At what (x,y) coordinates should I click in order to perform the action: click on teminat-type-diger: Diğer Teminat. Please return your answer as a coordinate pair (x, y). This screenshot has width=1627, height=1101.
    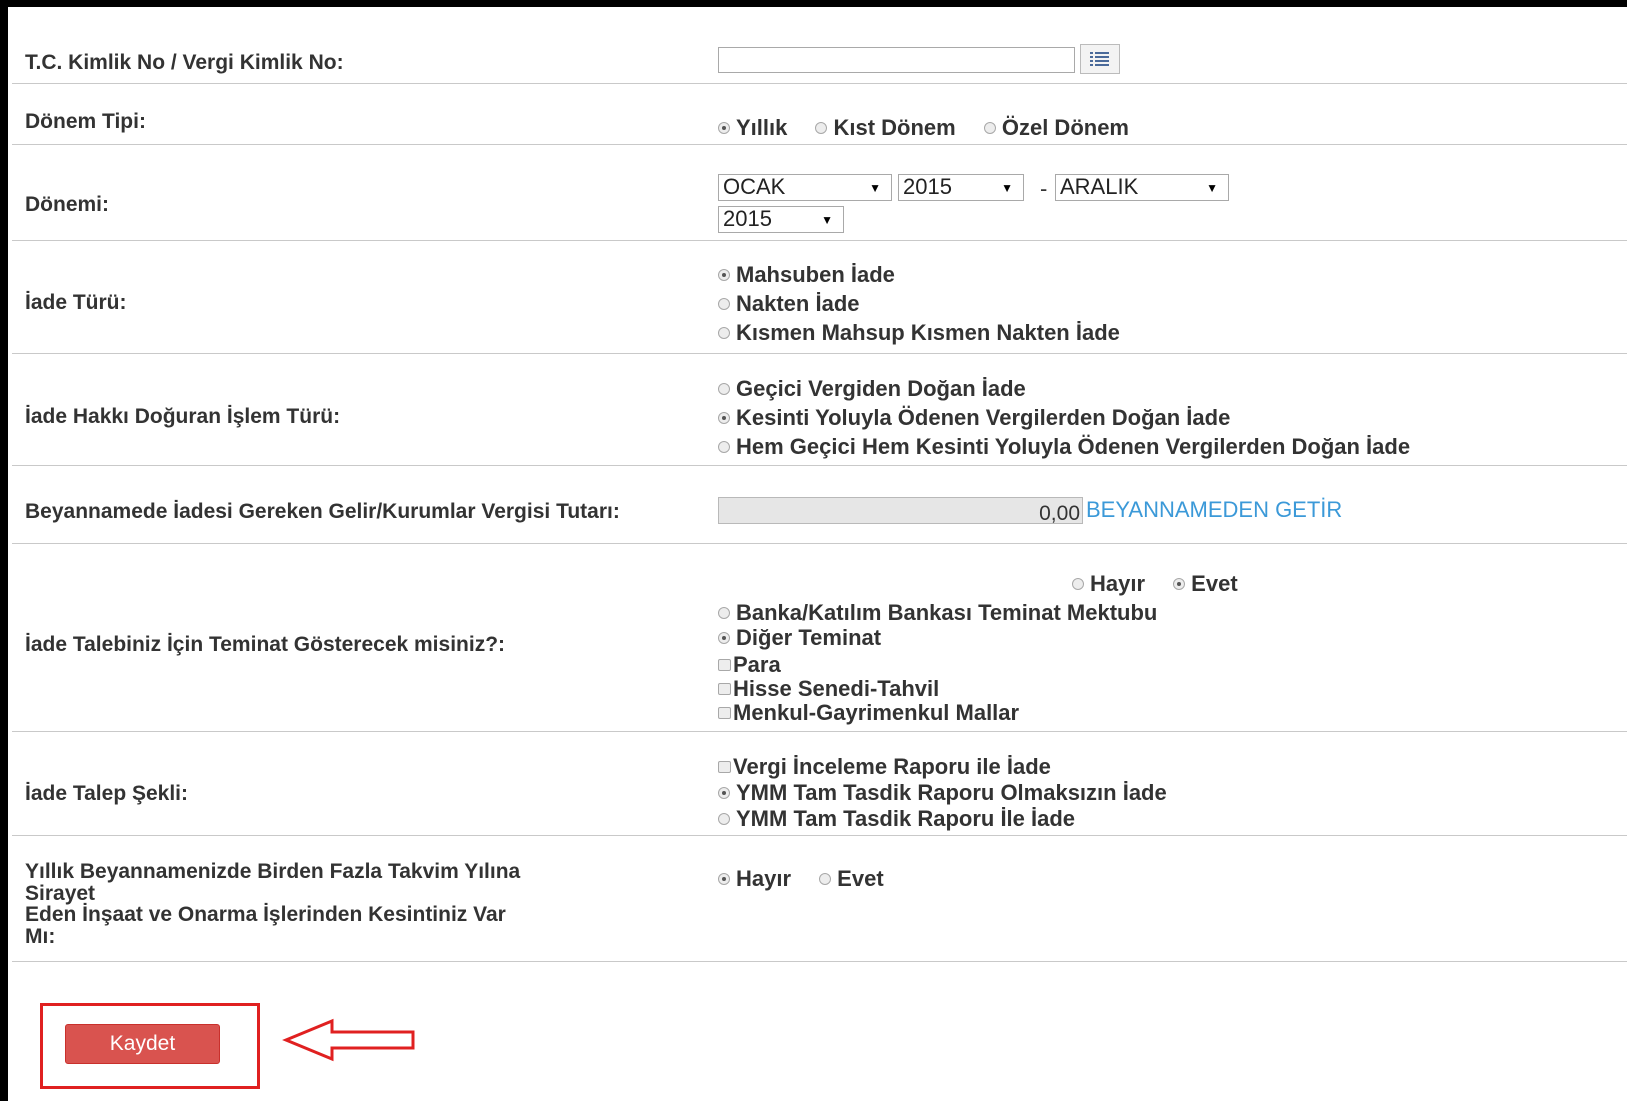
    Looking at the image, I should click on (937, 637).